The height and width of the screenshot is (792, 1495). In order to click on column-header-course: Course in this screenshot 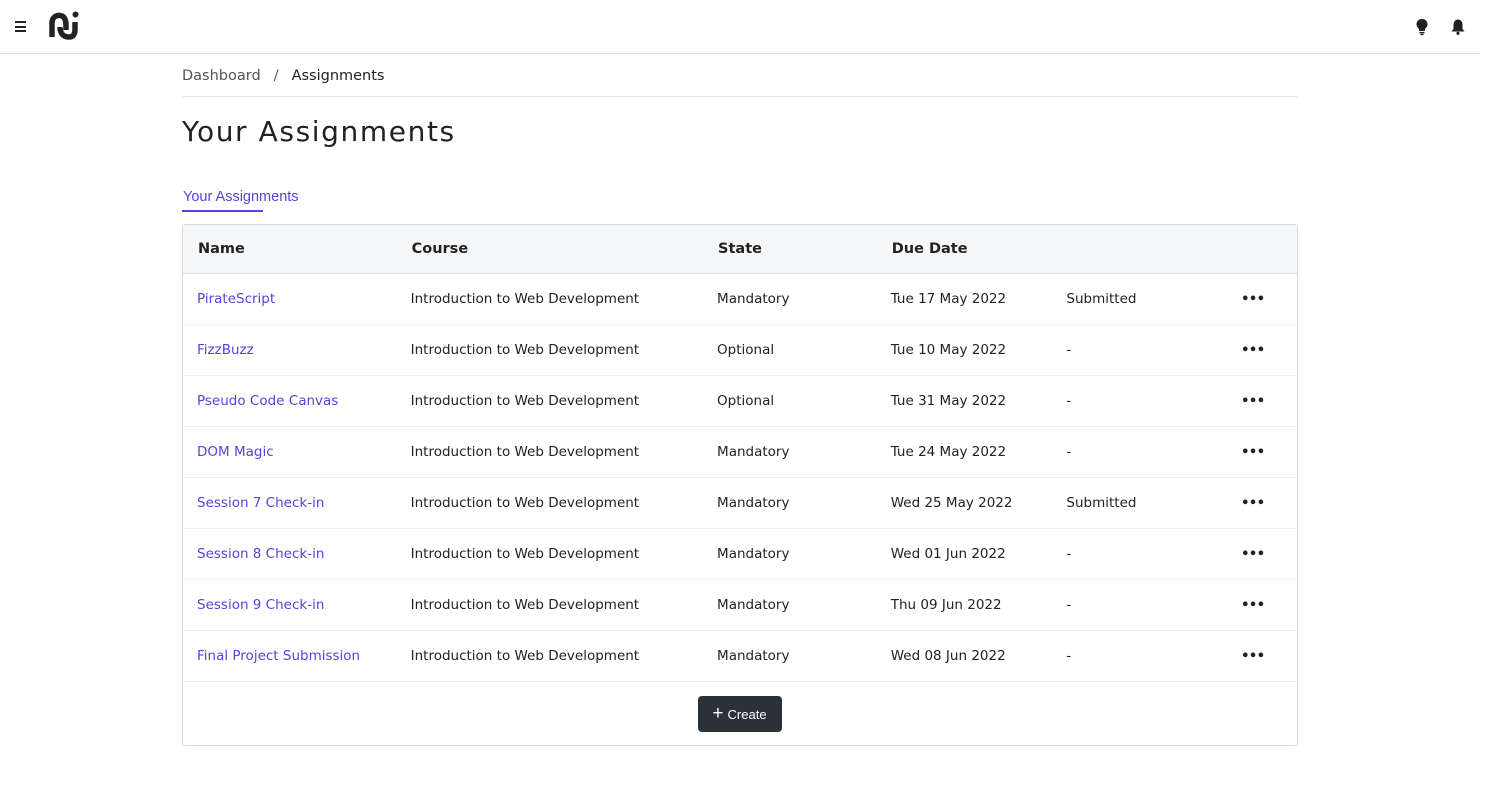, I will do `click(440, 249)`.